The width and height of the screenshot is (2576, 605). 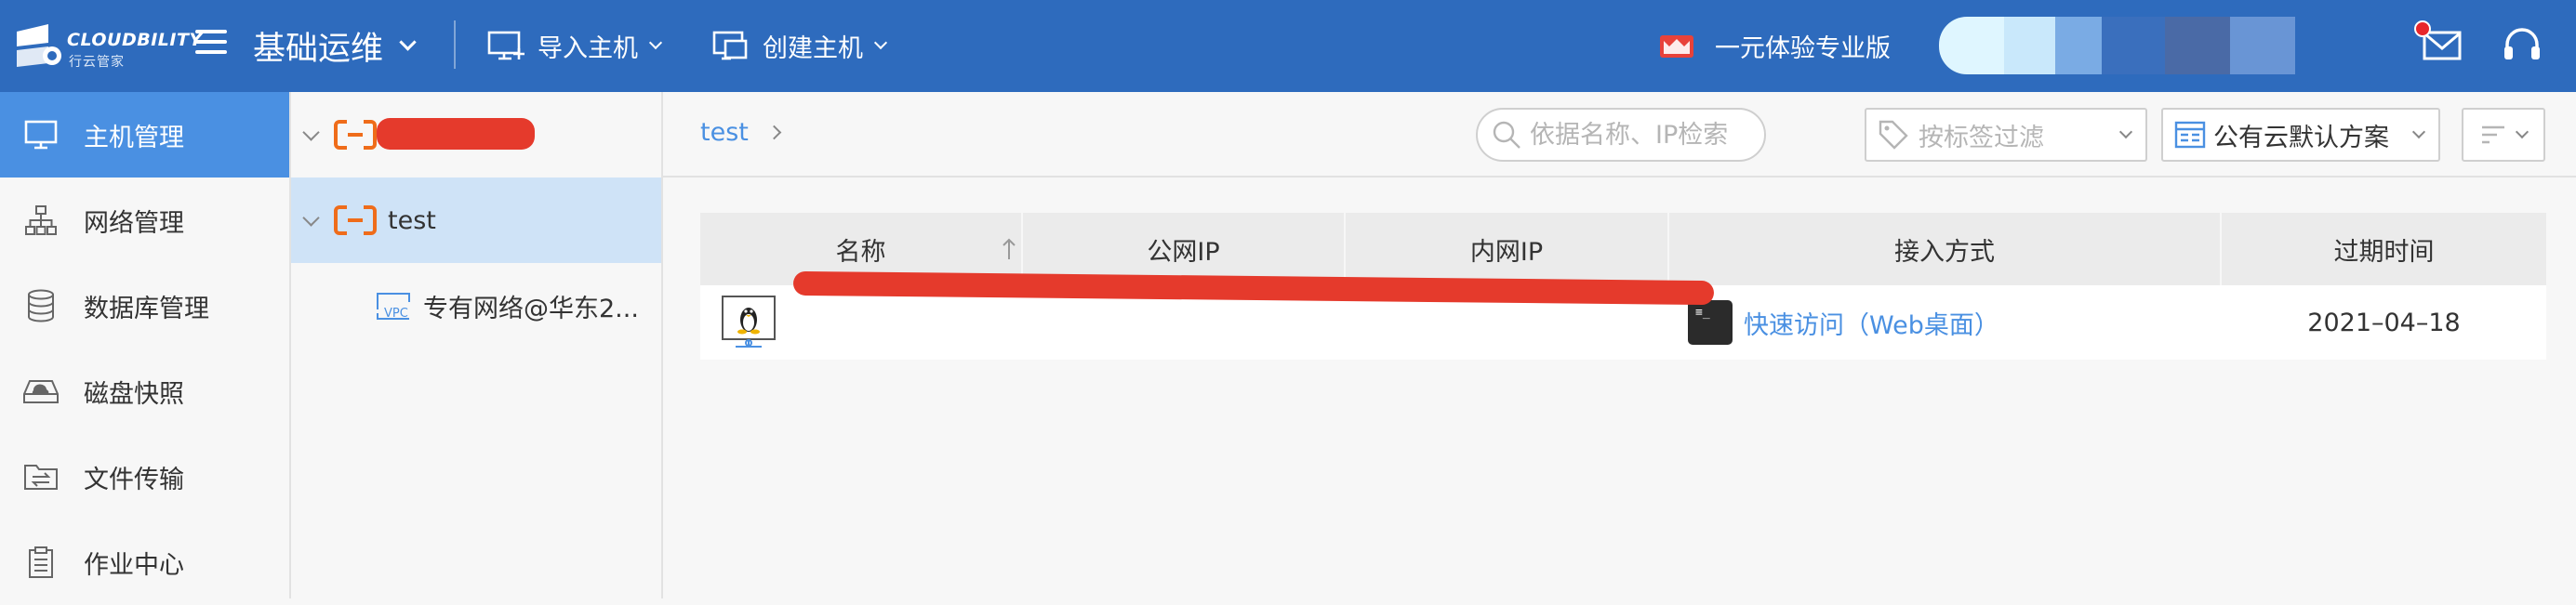 I want to click on import-host-button: 导入主机, so click(x=575, y=45).